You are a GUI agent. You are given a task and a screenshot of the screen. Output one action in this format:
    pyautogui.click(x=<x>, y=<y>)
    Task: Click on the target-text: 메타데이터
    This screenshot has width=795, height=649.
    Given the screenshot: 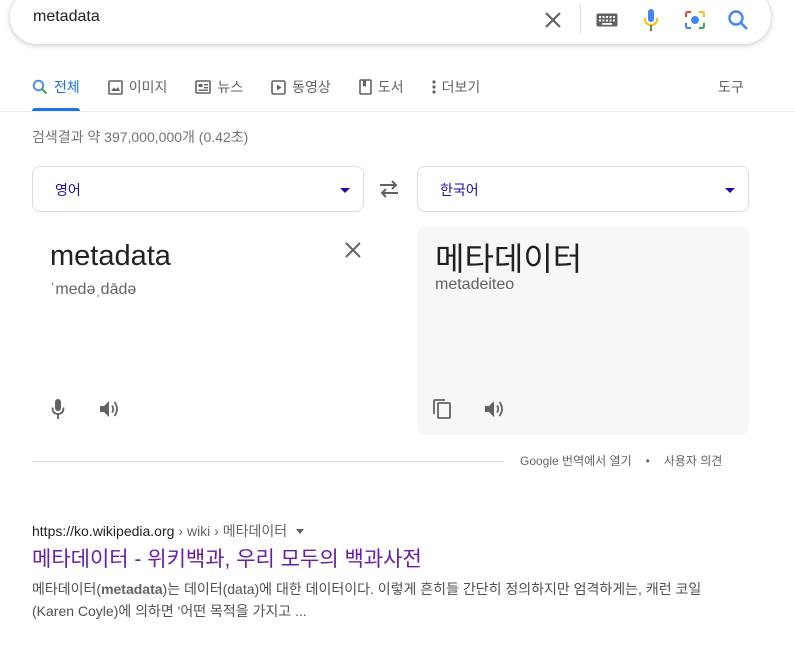 What is the action you would take?
    pyautogui.click(x=509, y=259)
    